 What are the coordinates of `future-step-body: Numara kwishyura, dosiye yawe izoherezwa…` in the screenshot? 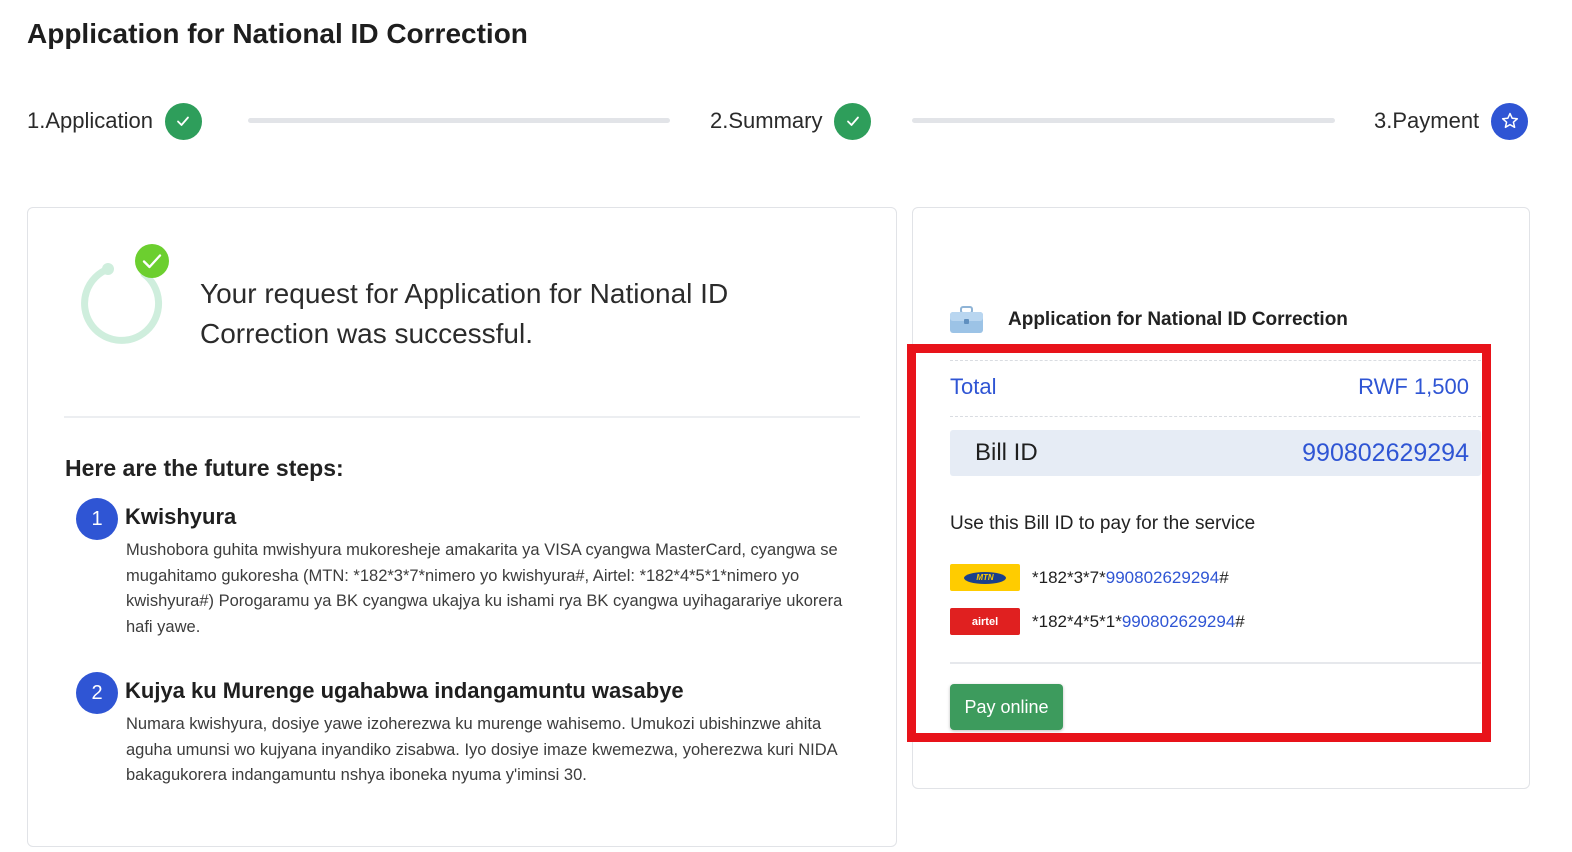 It's located at (481, 749).